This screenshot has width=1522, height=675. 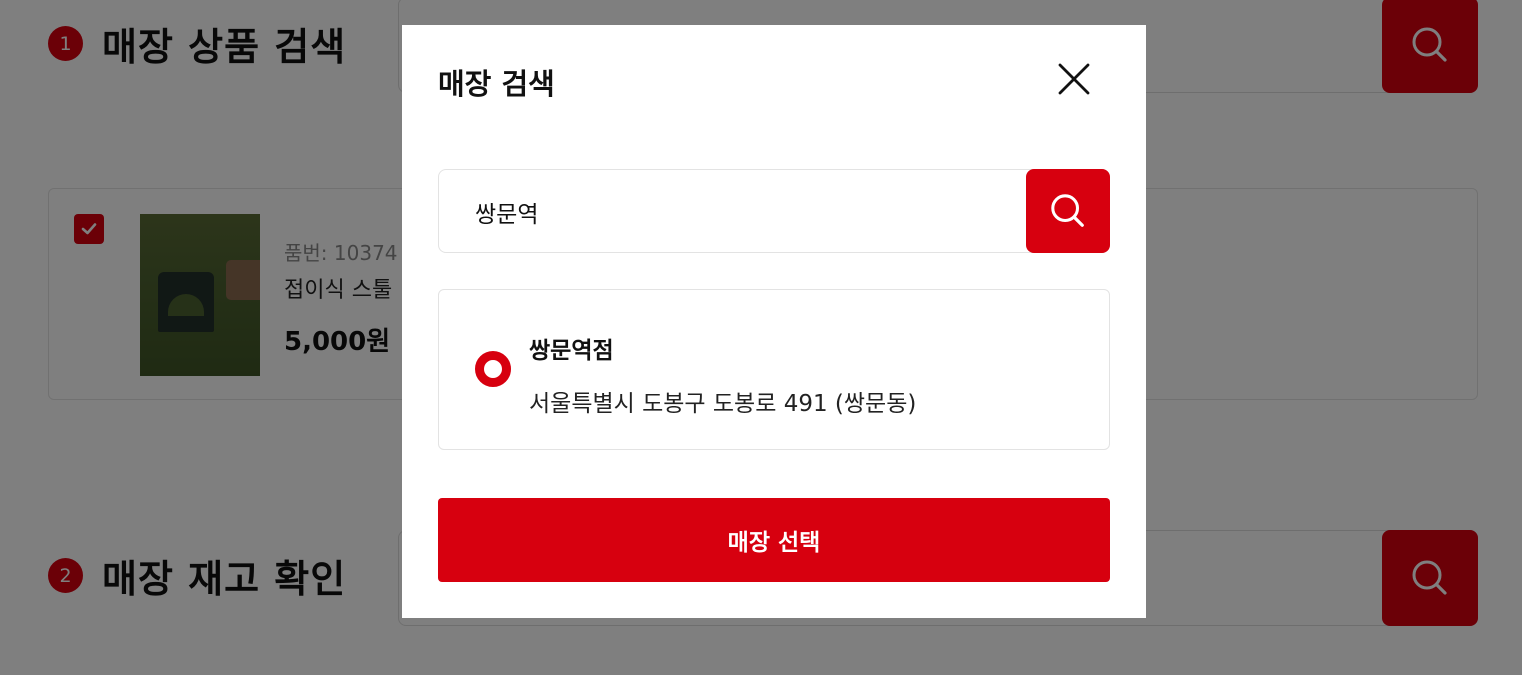 I want to click on store-search-input, so click(x=745, y=212).